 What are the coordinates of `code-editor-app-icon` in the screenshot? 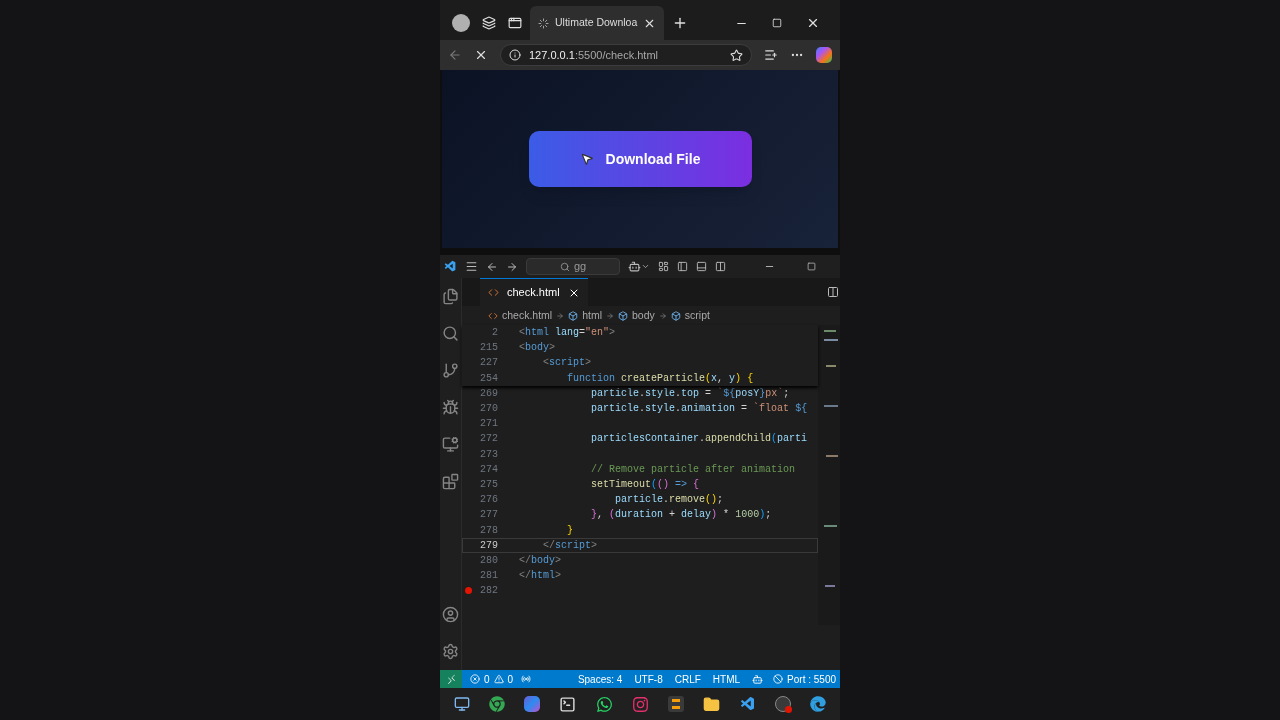 It's located at (747, 704).